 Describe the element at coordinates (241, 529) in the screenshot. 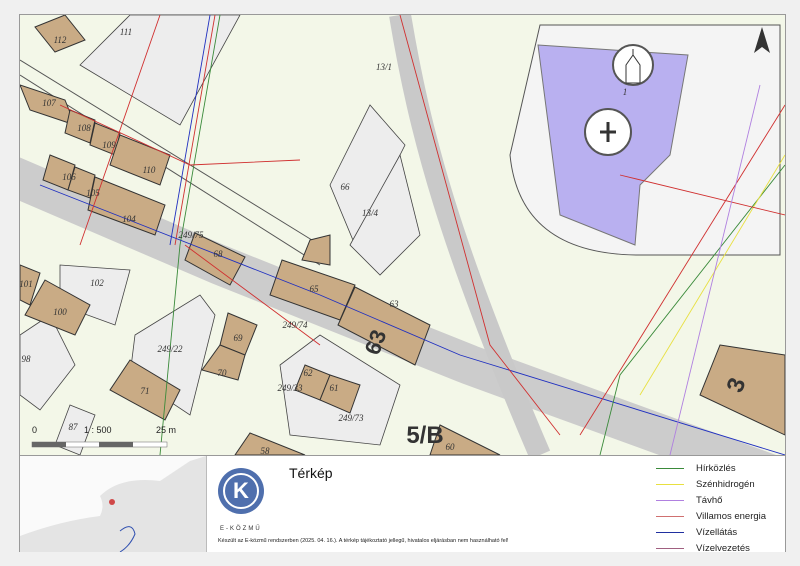

I see `brand-name: E-KÖZMŰ` at that location.